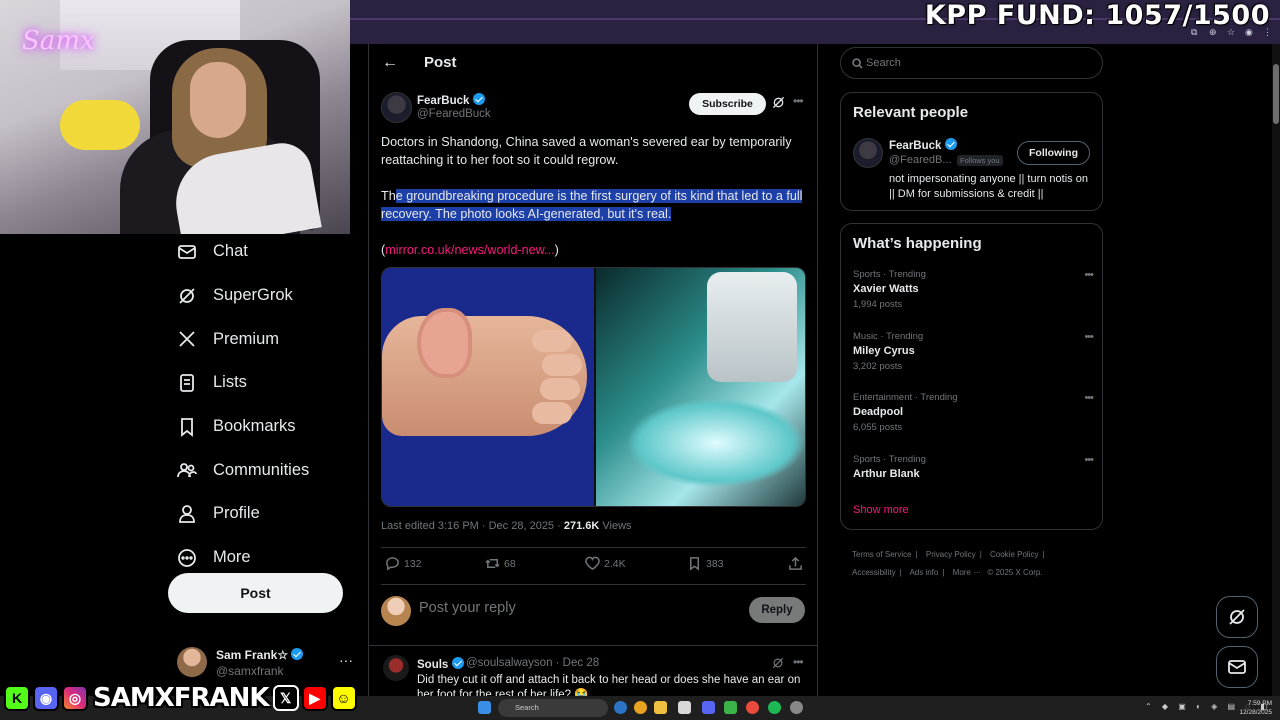 This screenshot has width=1280, height=720. I want to click on obs-icon, so click(730, 707).